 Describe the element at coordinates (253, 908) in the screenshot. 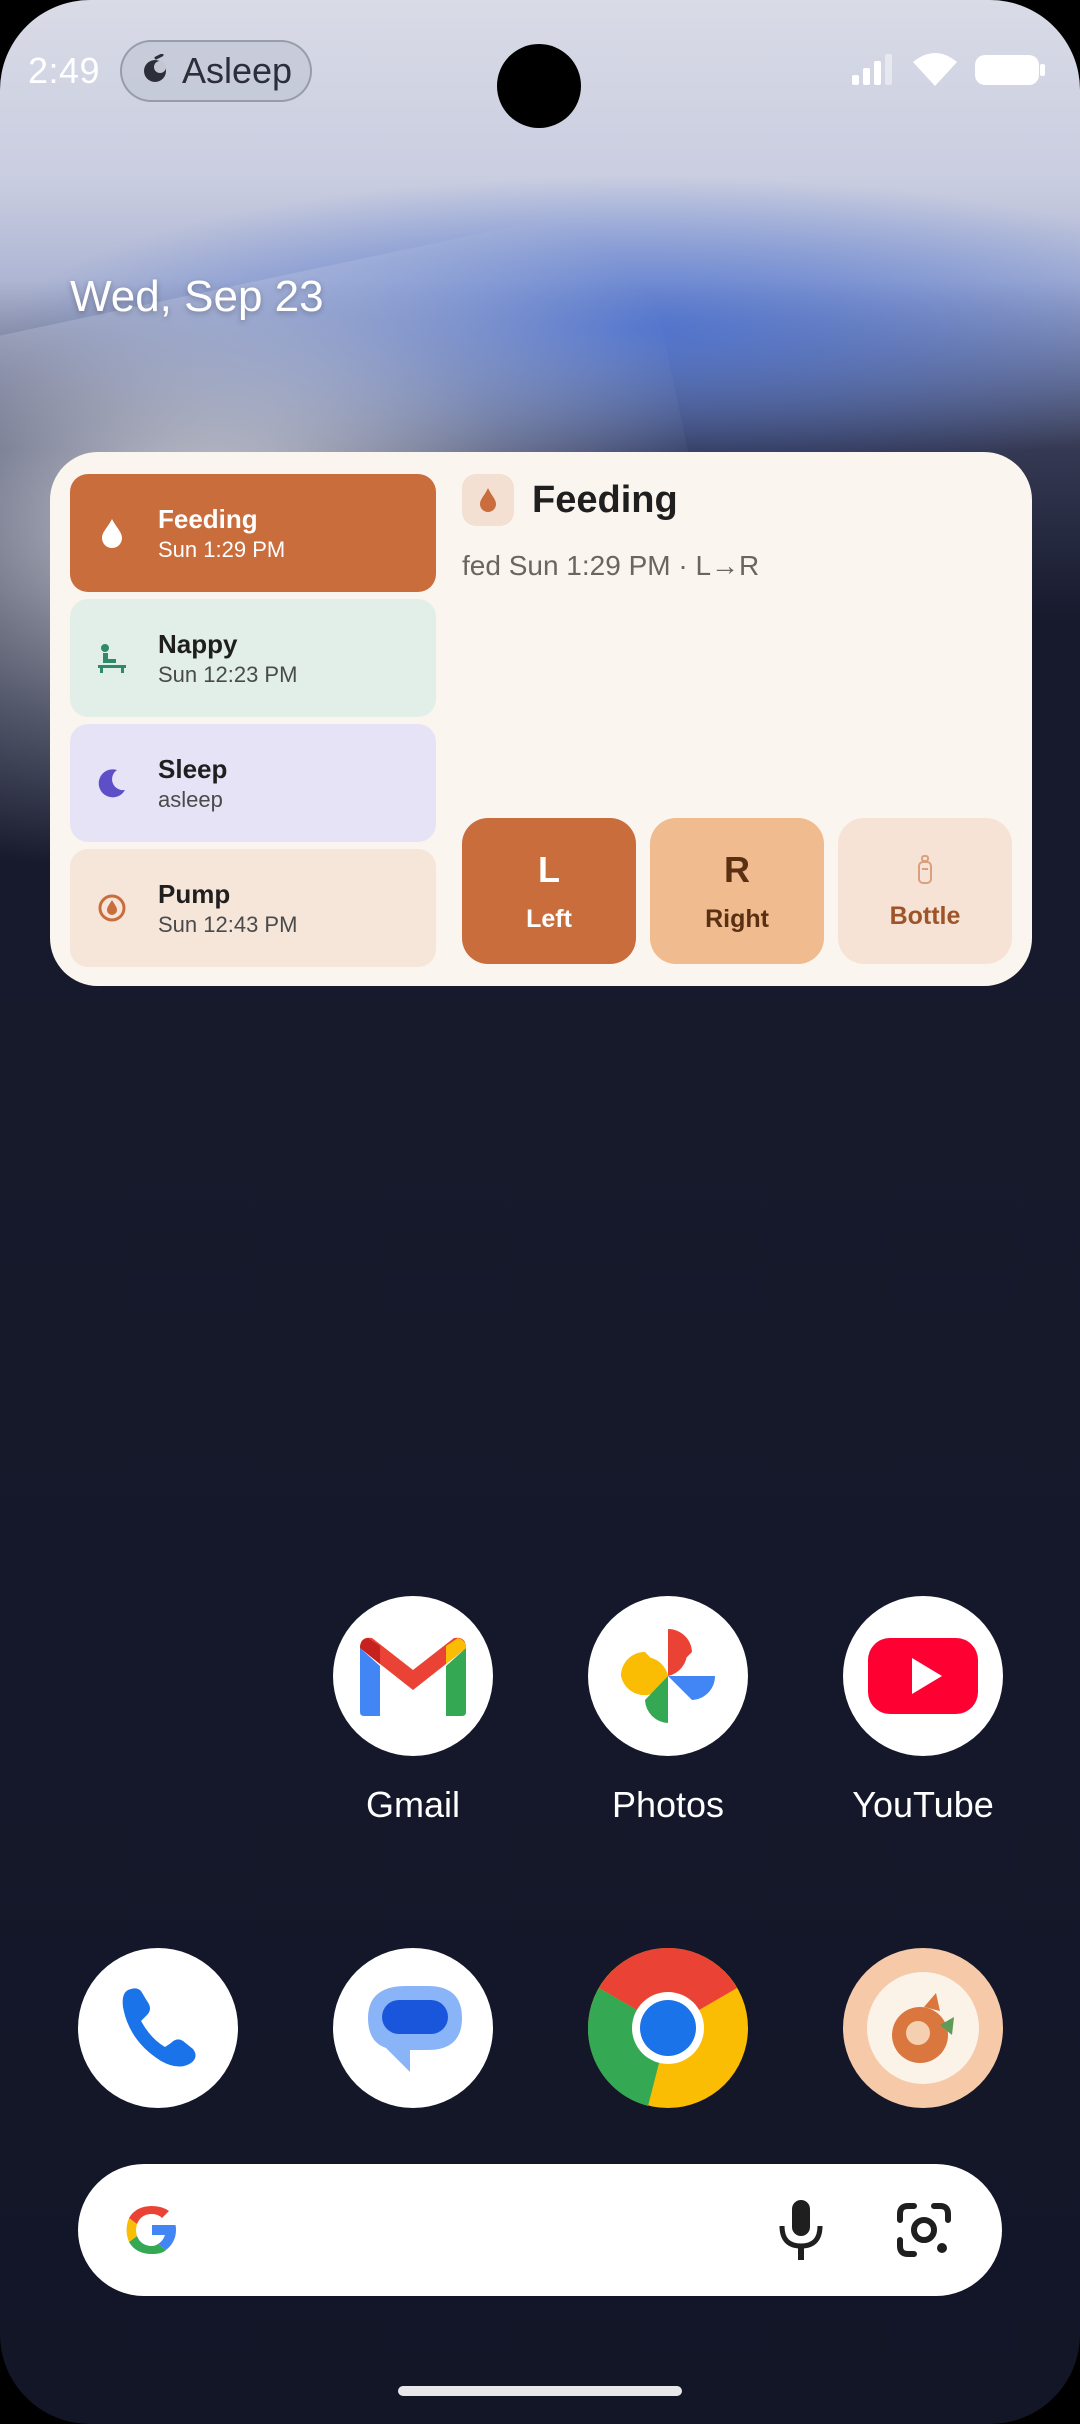

I see `widget-item-pump: Pump Sun 12:43 PM` at that location.